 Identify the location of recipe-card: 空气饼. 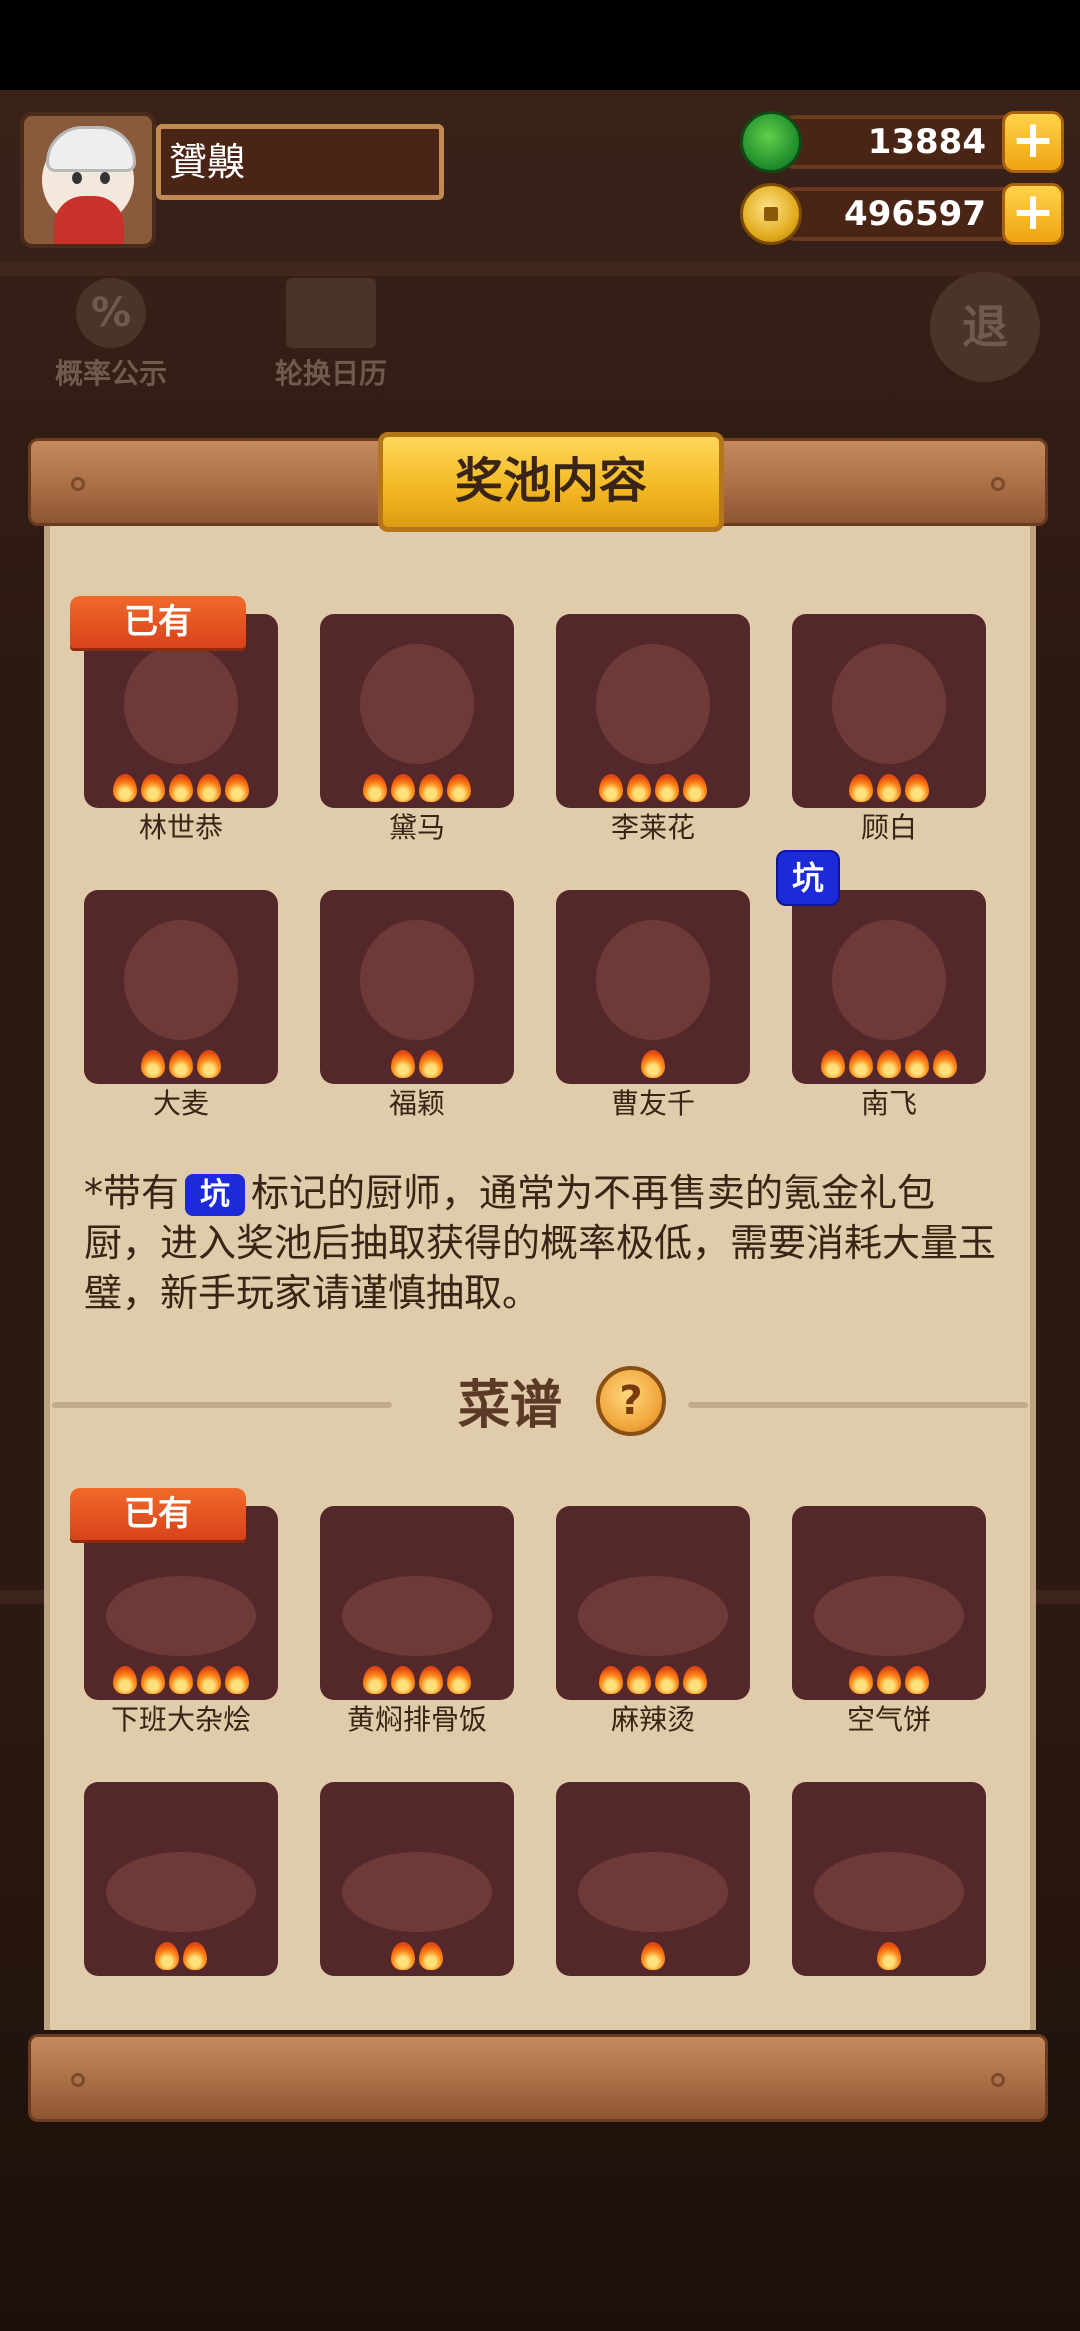
(889, 1622).